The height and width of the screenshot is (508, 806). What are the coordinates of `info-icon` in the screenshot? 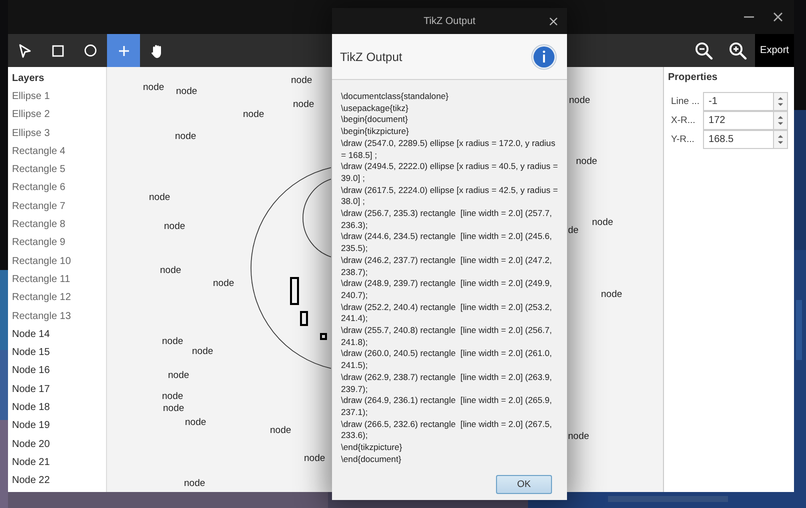 It's located at (544, 57).